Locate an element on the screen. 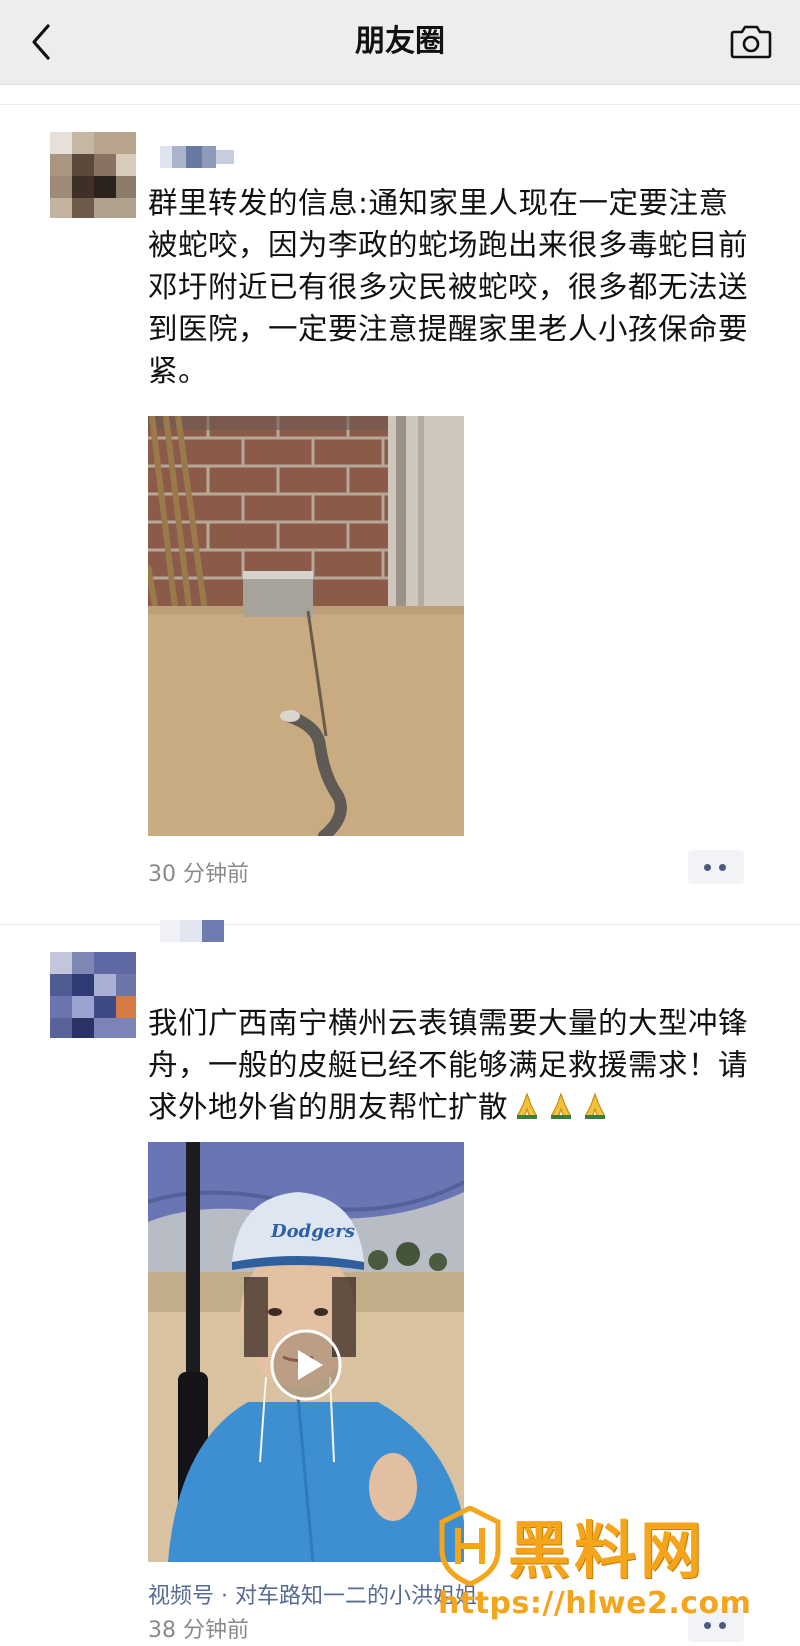 The image size is (800, 1646). site-watermark: 黑料网 https://hlwe2.com is located at coordinates (609, 1566).